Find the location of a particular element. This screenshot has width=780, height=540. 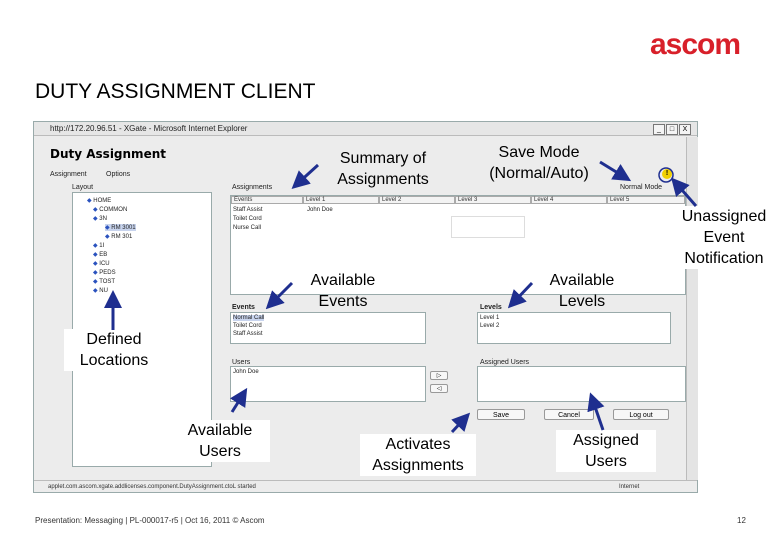

arrow-unassigned is located at coordinates (684, 192).